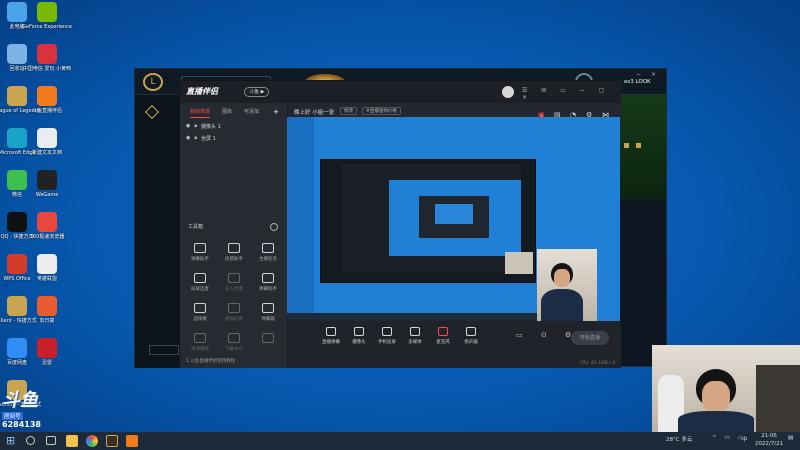 This screenshot has width=800, height=450. What do you see at coordinates (200, 312) in the screenshot?
I see `tool-button: 选择模` at bounding box center [200, 312].